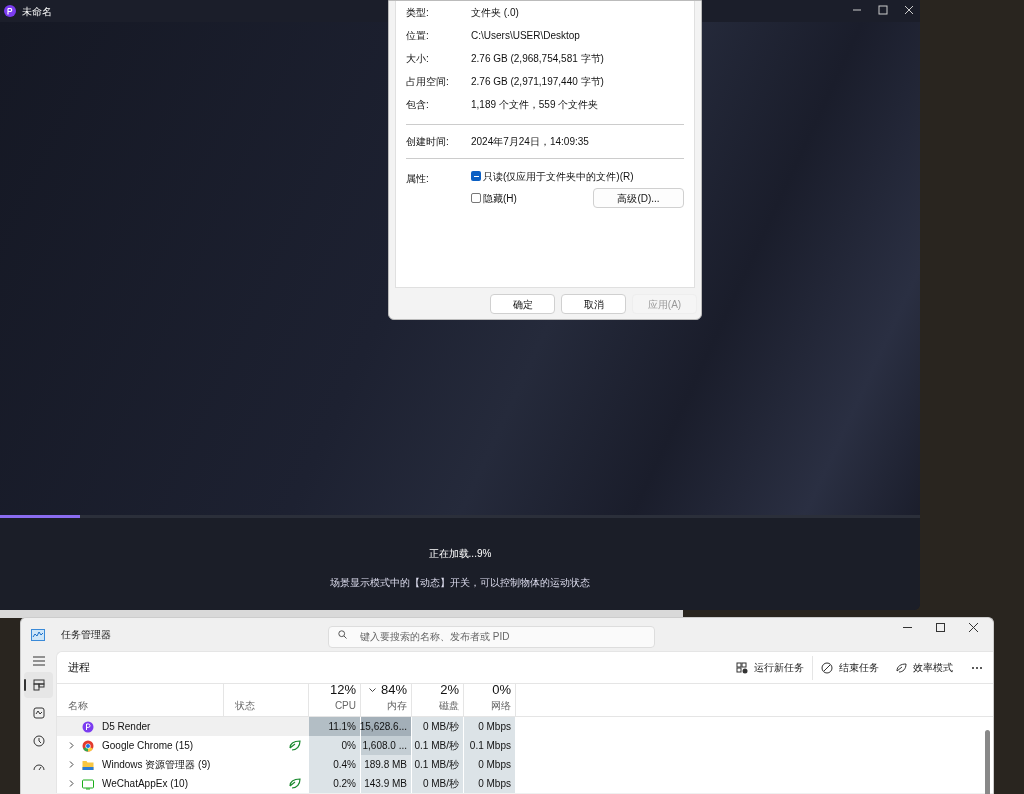  What do you see at coordinates (849, 667) in the screenshot?
I see `toolbar-button: 结束任务` at bounding box center [849, 667].